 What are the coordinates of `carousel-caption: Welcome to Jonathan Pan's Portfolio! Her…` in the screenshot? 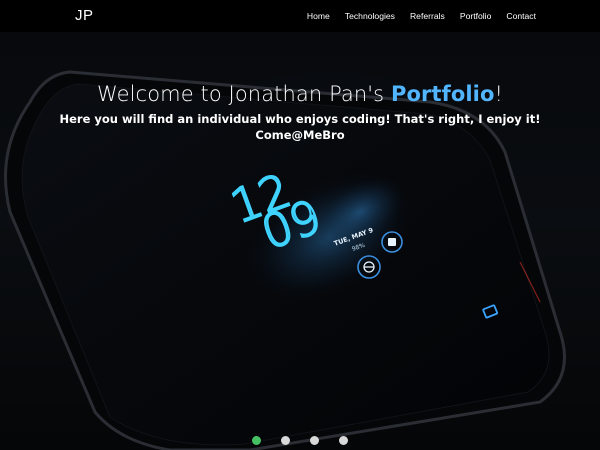 It's located at (300, 112).